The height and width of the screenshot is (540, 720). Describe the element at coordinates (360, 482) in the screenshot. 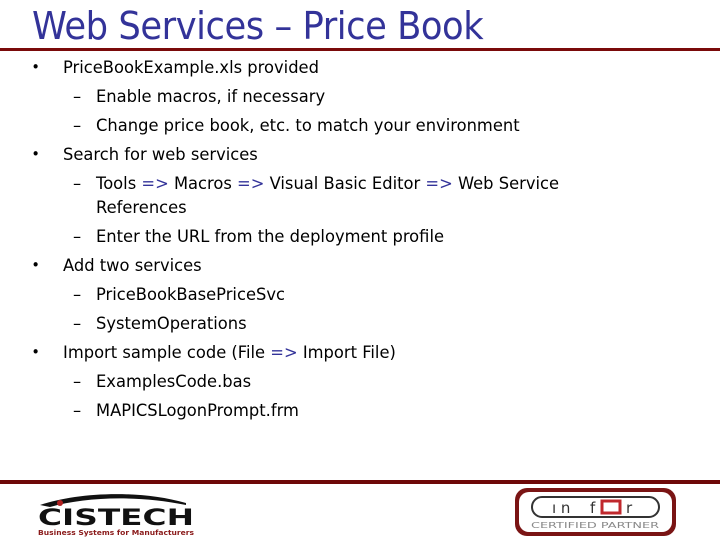

I see `footer-divider` at that location.